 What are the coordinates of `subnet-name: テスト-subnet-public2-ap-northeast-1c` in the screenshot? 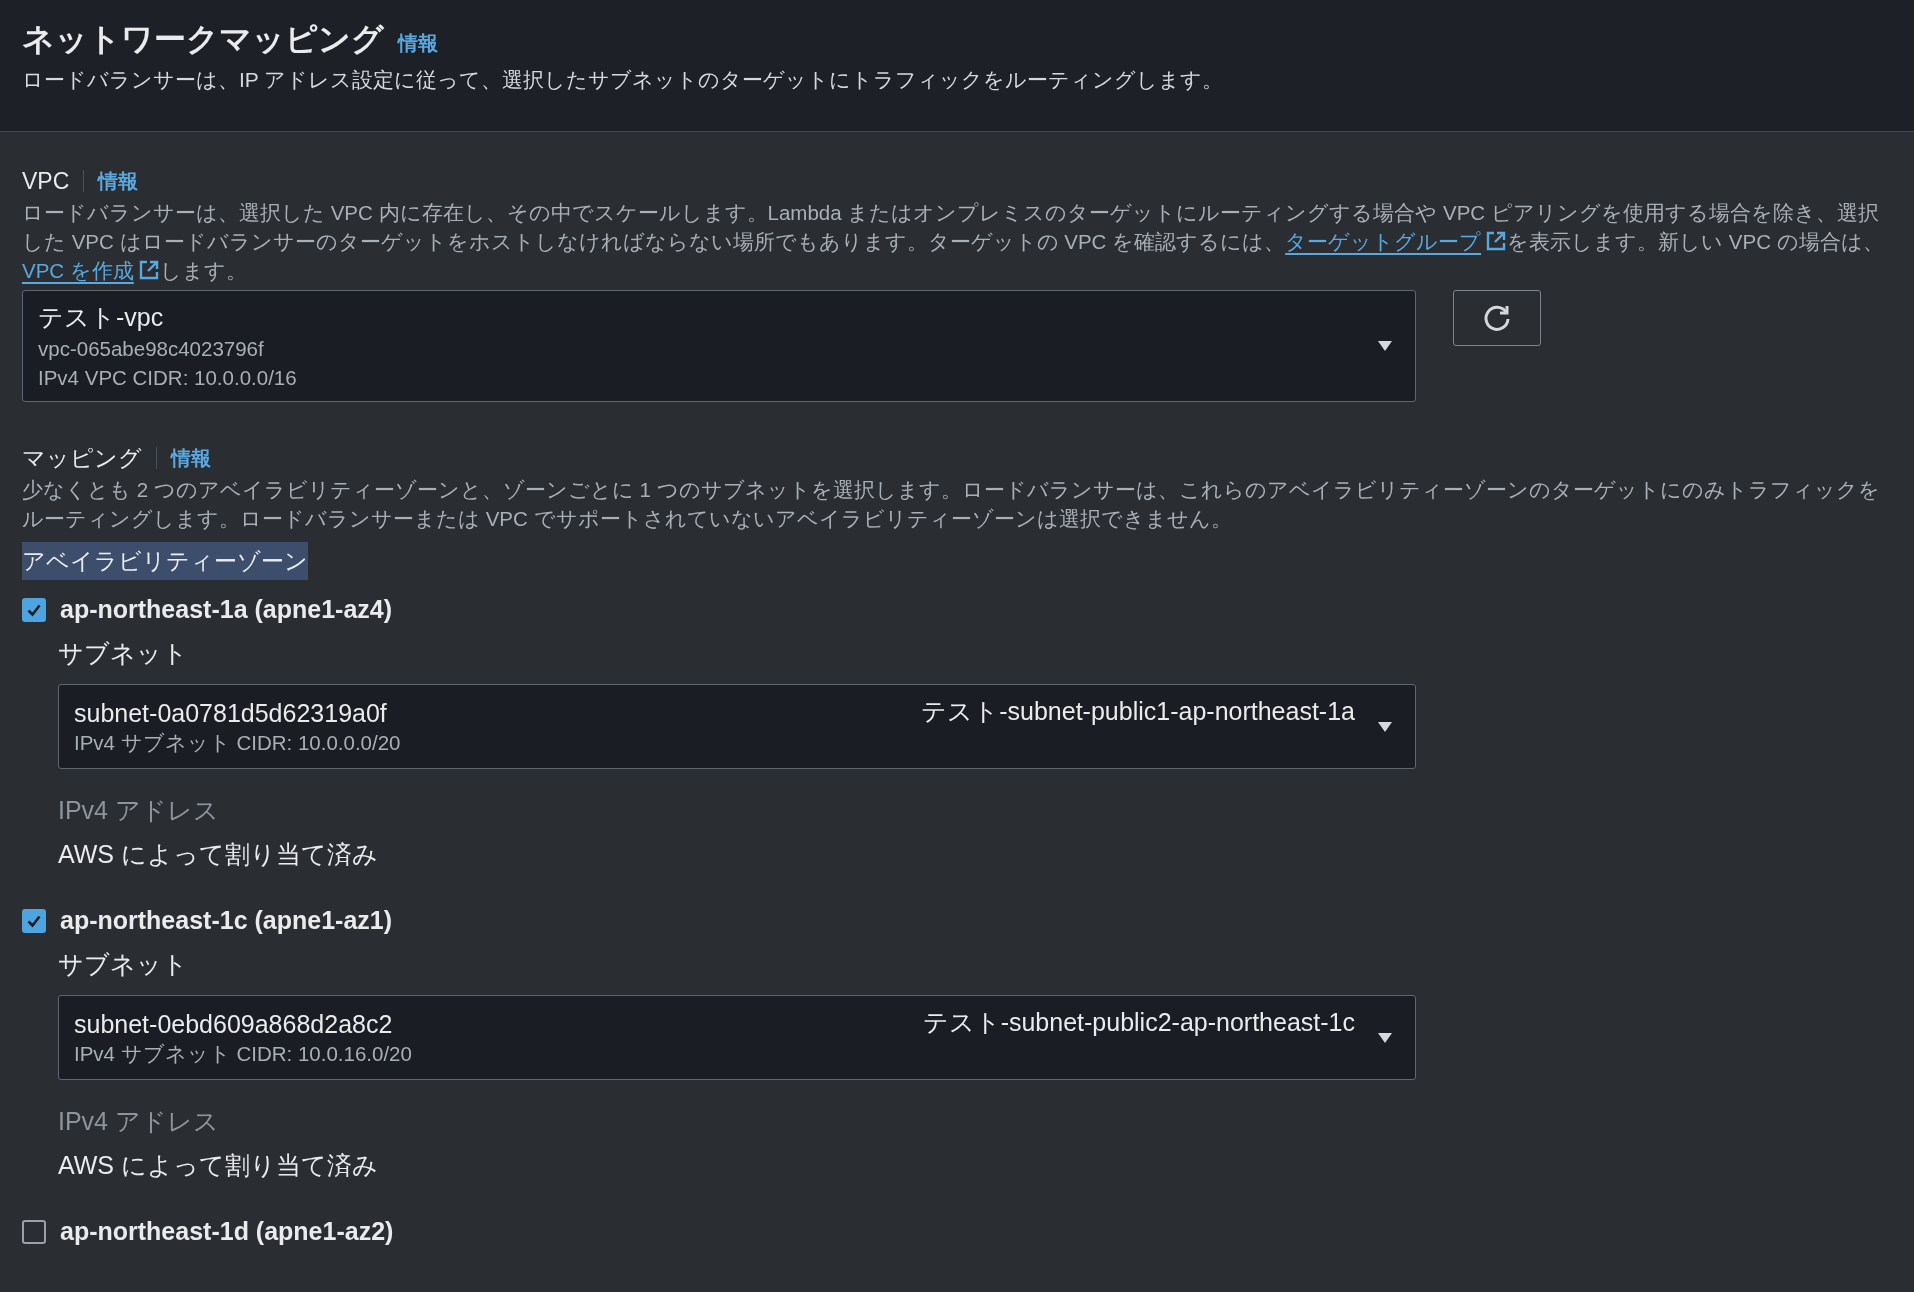 It's located at (1138, 1022).